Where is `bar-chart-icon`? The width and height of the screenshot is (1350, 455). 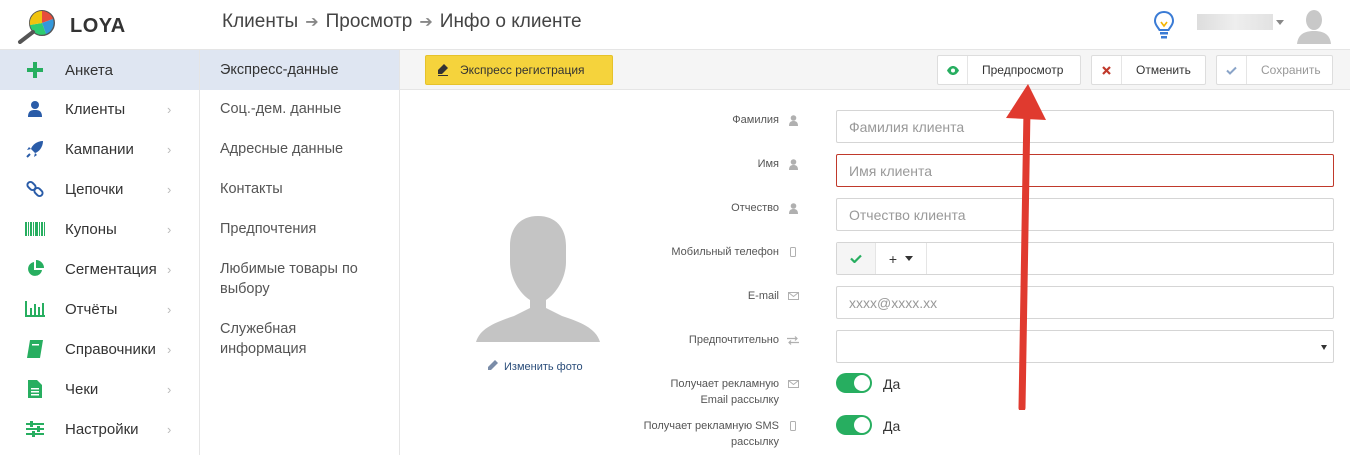 bar-chart-icon is located at coordinates (35, 309).